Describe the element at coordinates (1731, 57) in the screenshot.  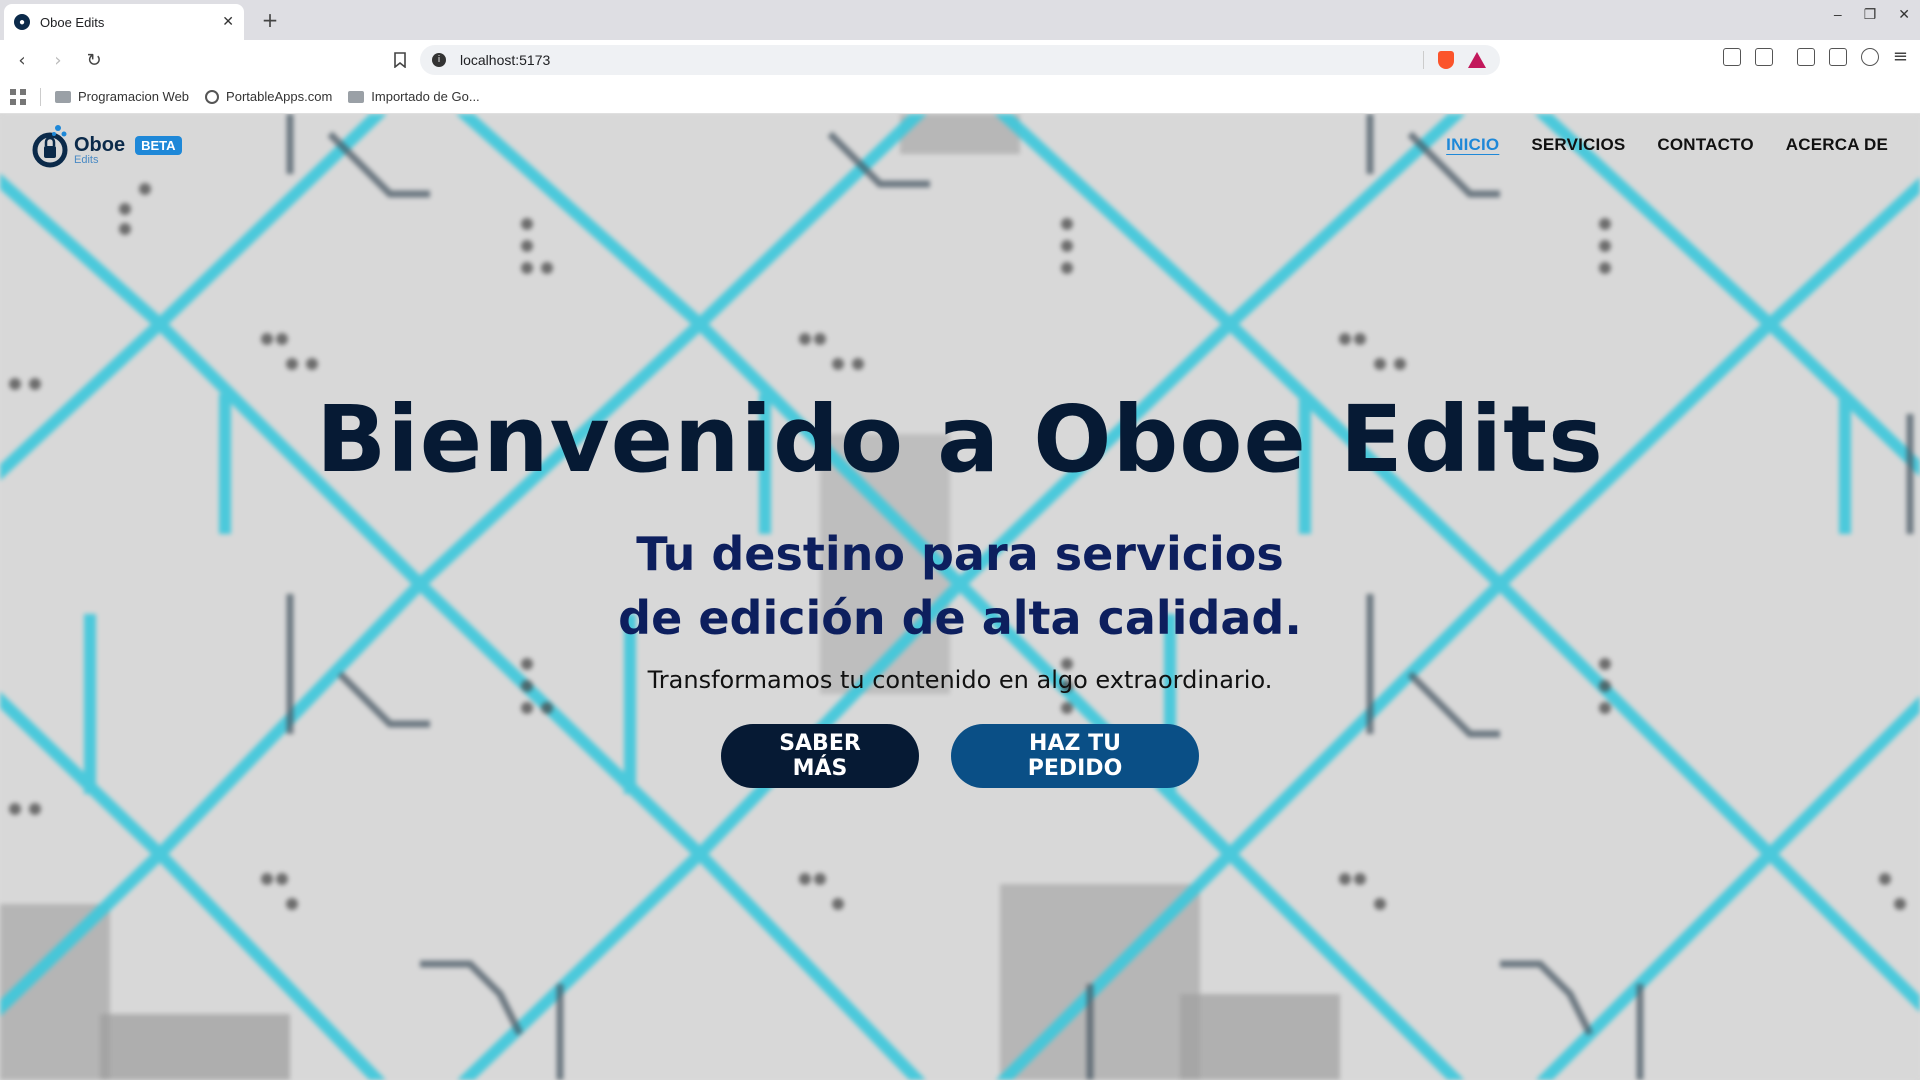
I see `extensions-icon` at that location.